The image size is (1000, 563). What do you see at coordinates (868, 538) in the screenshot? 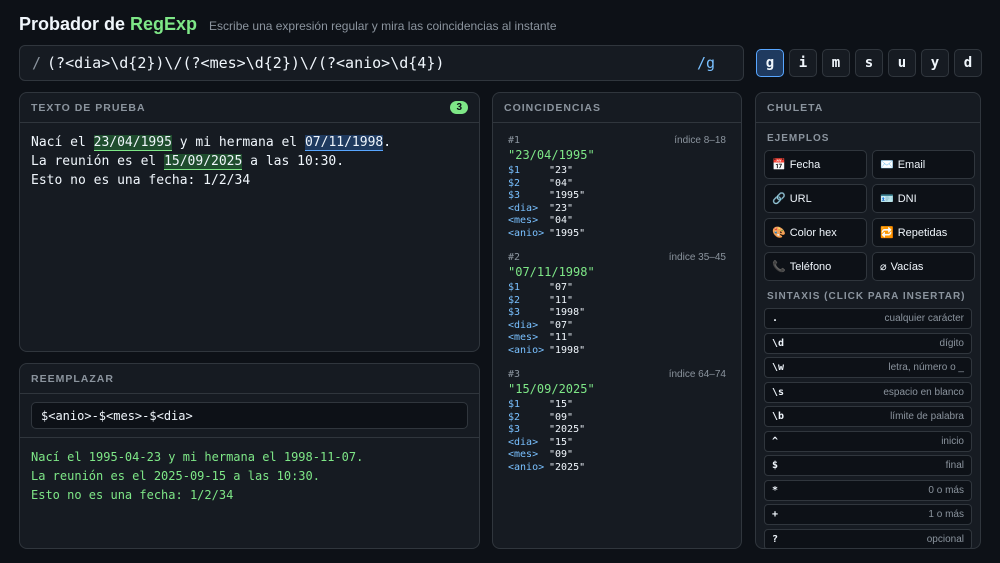
I see `syntax-item: ? opcional` at bounding box center [868, 538].